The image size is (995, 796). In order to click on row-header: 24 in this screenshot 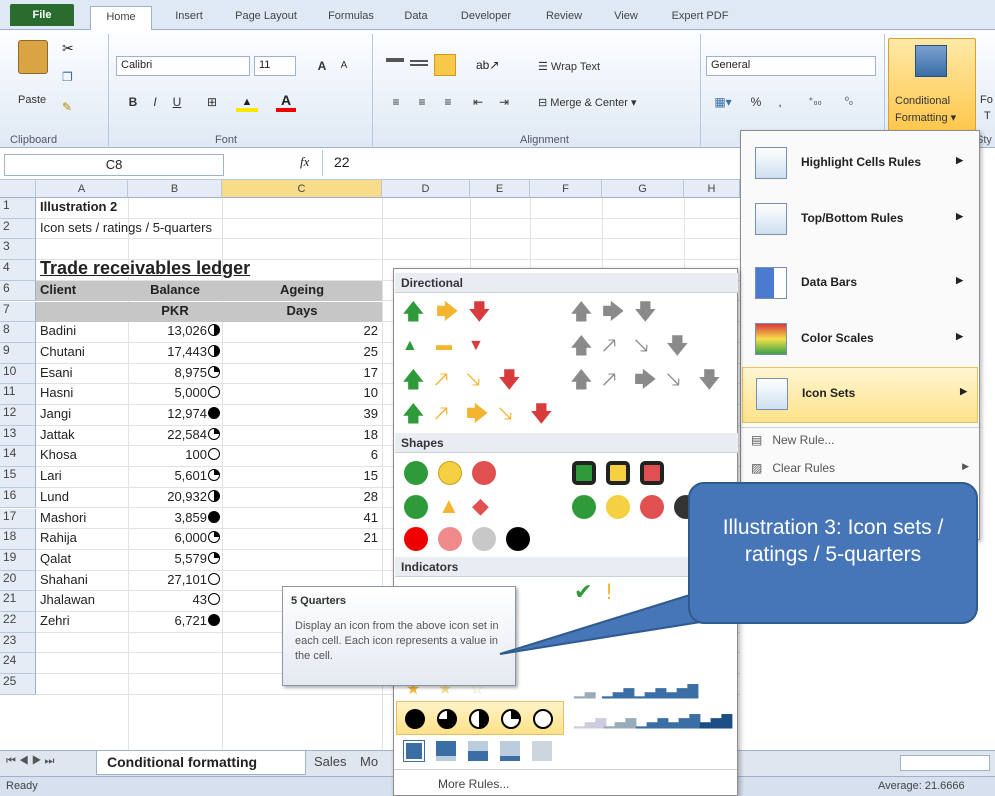, I will do `click(18, 664)`.